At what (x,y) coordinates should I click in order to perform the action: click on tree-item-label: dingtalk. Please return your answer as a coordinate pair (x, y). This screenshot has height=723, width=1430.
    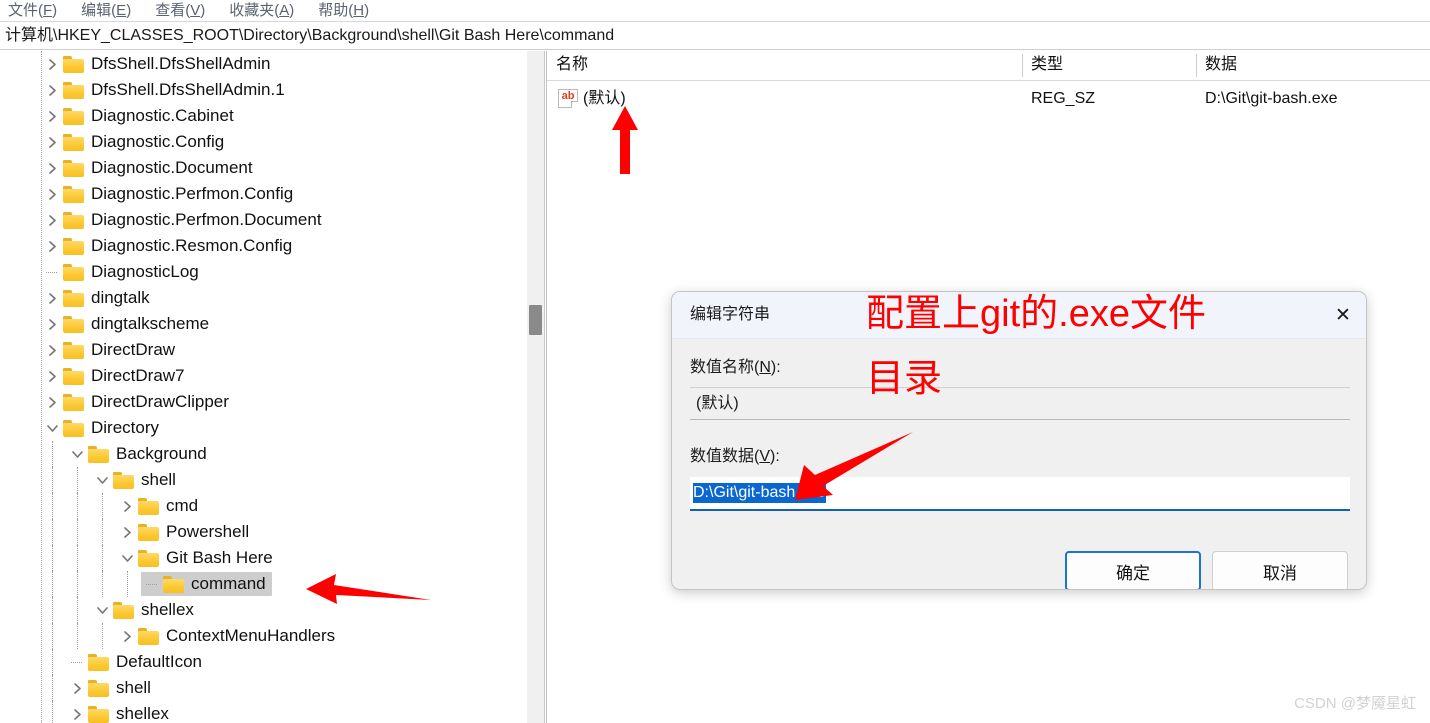
    Looking at the image, I should click on (120, 297).